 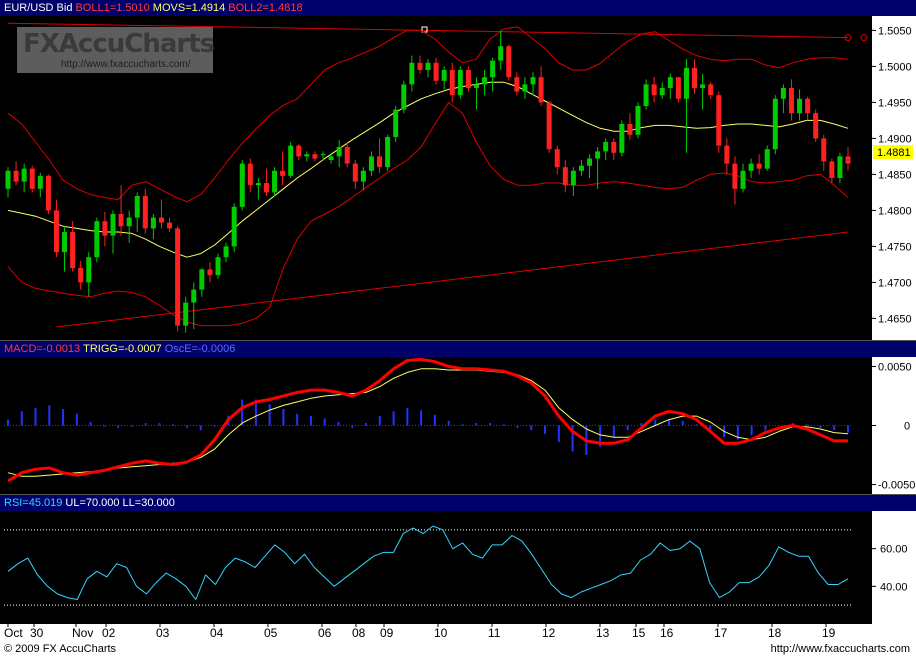 I want to click on date-tick-label: Nov, so click(x=82, y=633).